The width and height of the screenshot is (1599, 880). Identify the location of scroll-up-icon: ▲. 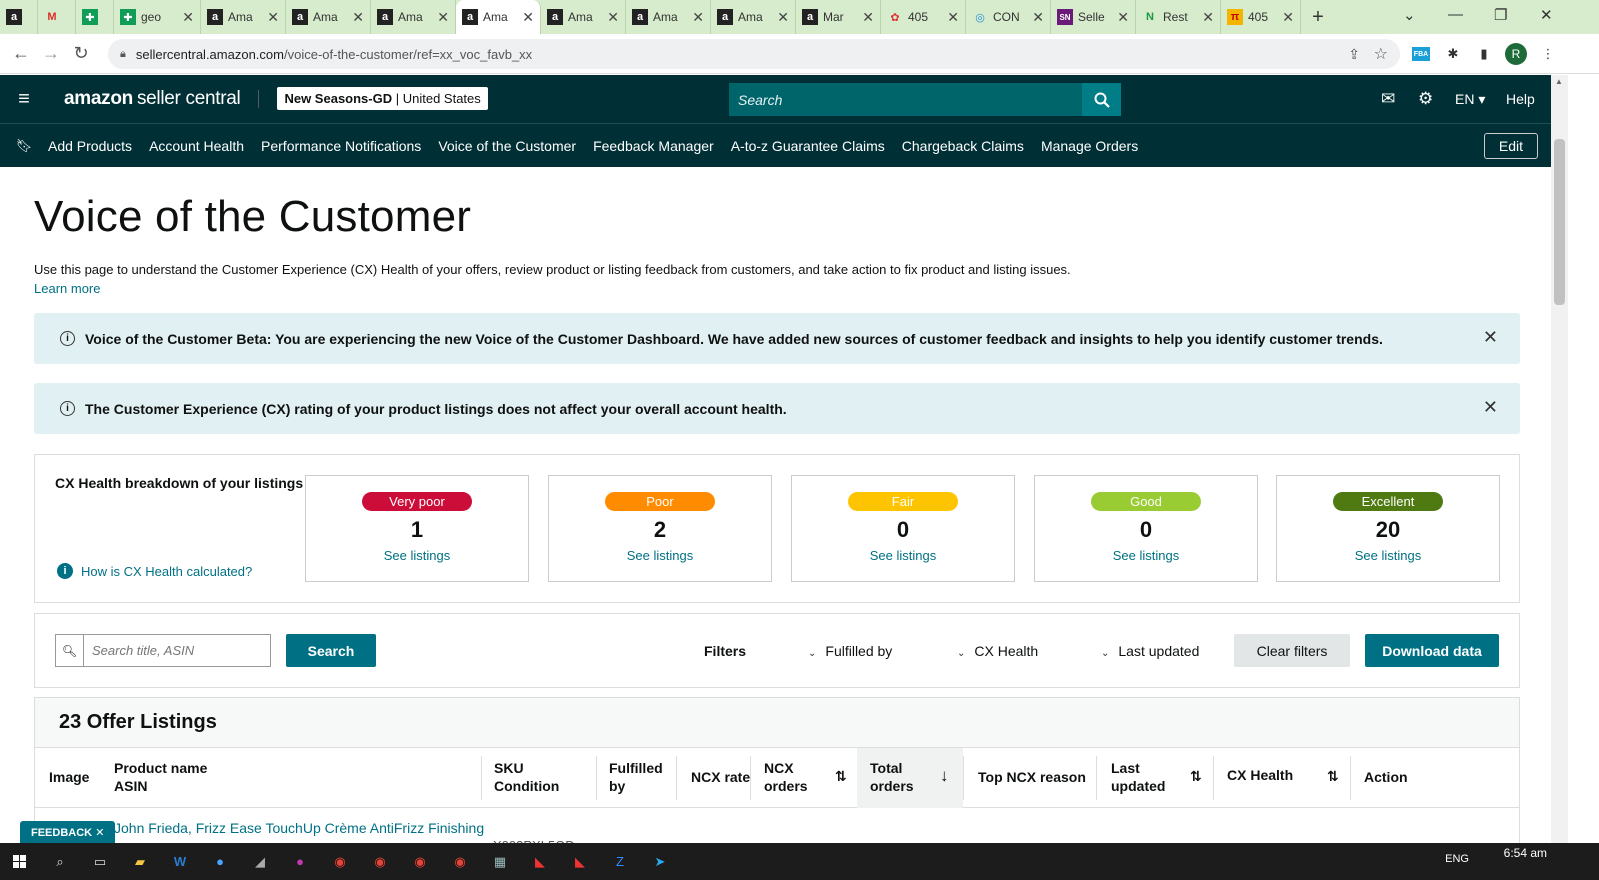
(1559, 81).